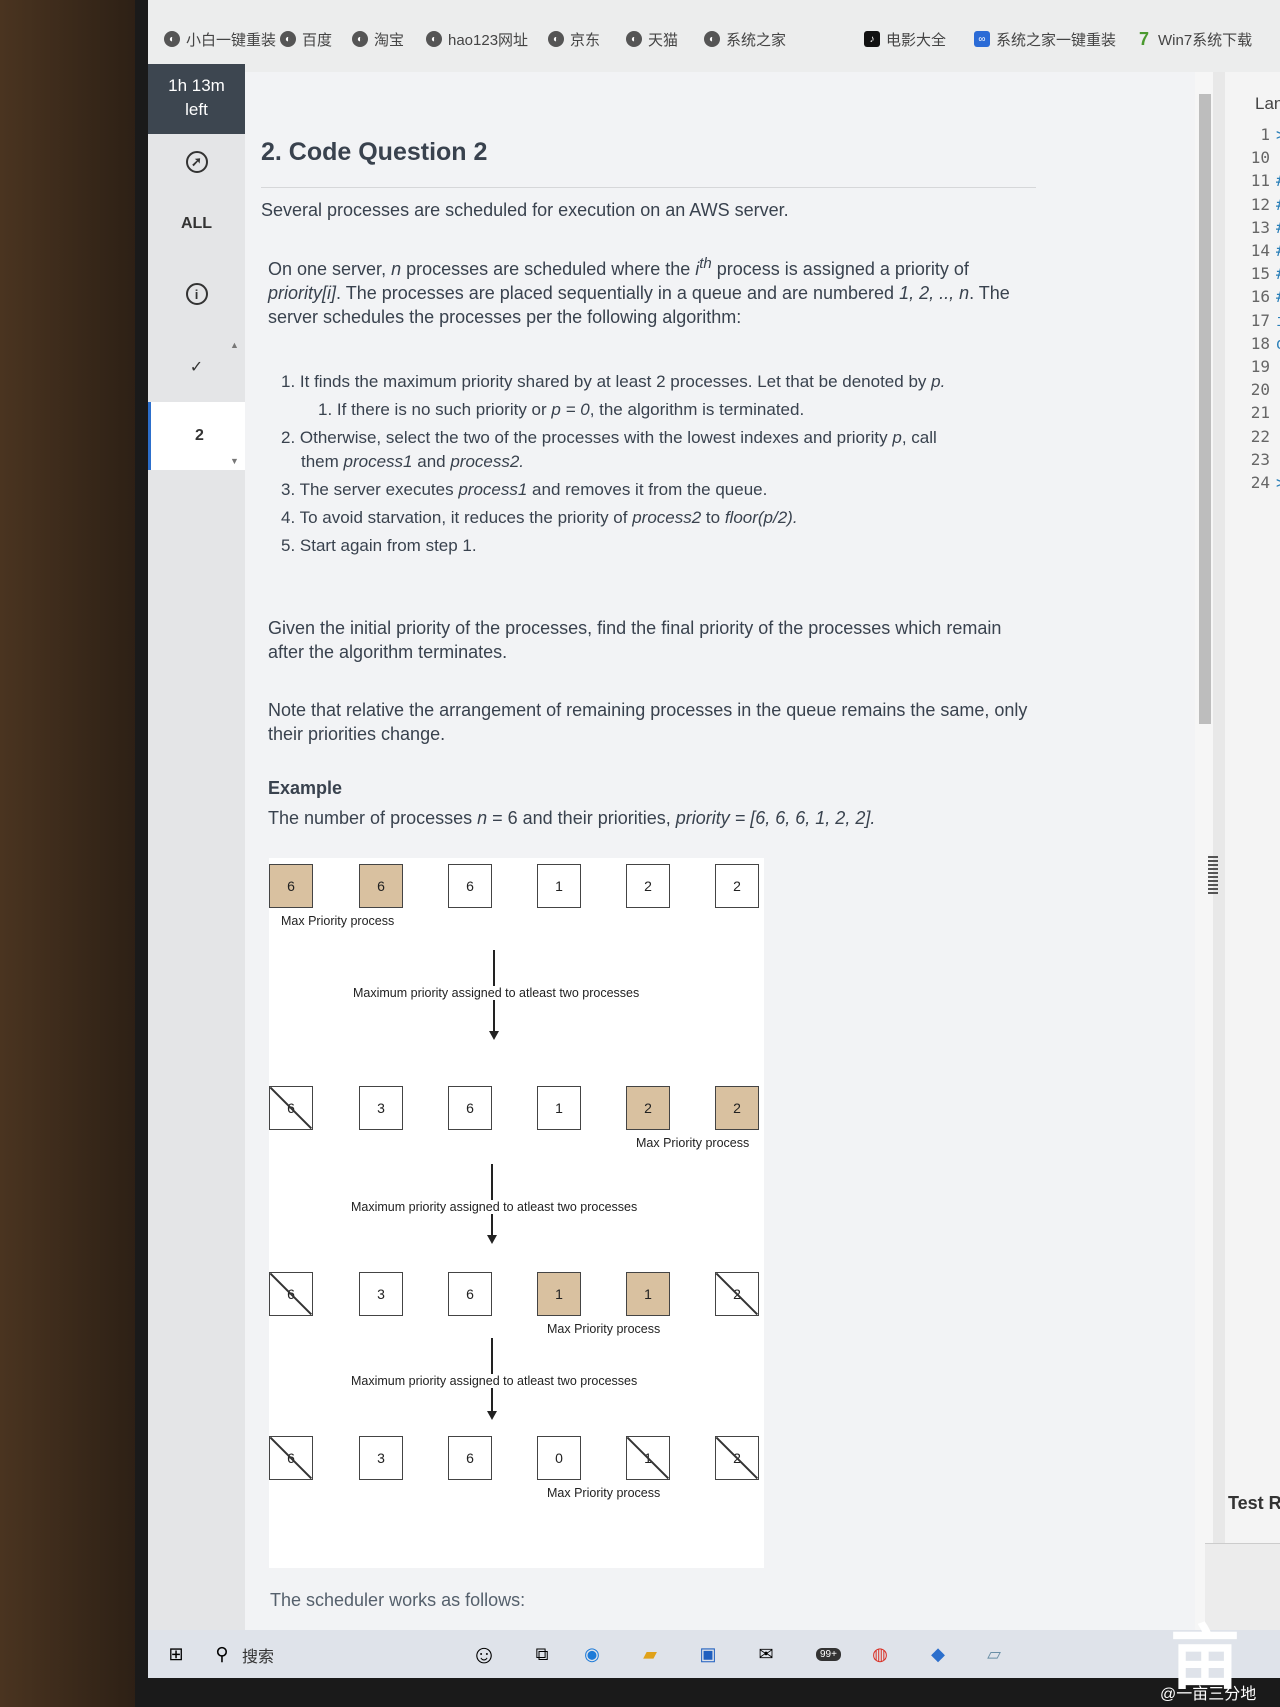 This screenshot has width=1280, height=1707. What do you see at coordinates (1045, 39) in the screenshot?
I see `bookmark-9: ∞ 系统之家一键重装` at bounding box center [1045, 39].